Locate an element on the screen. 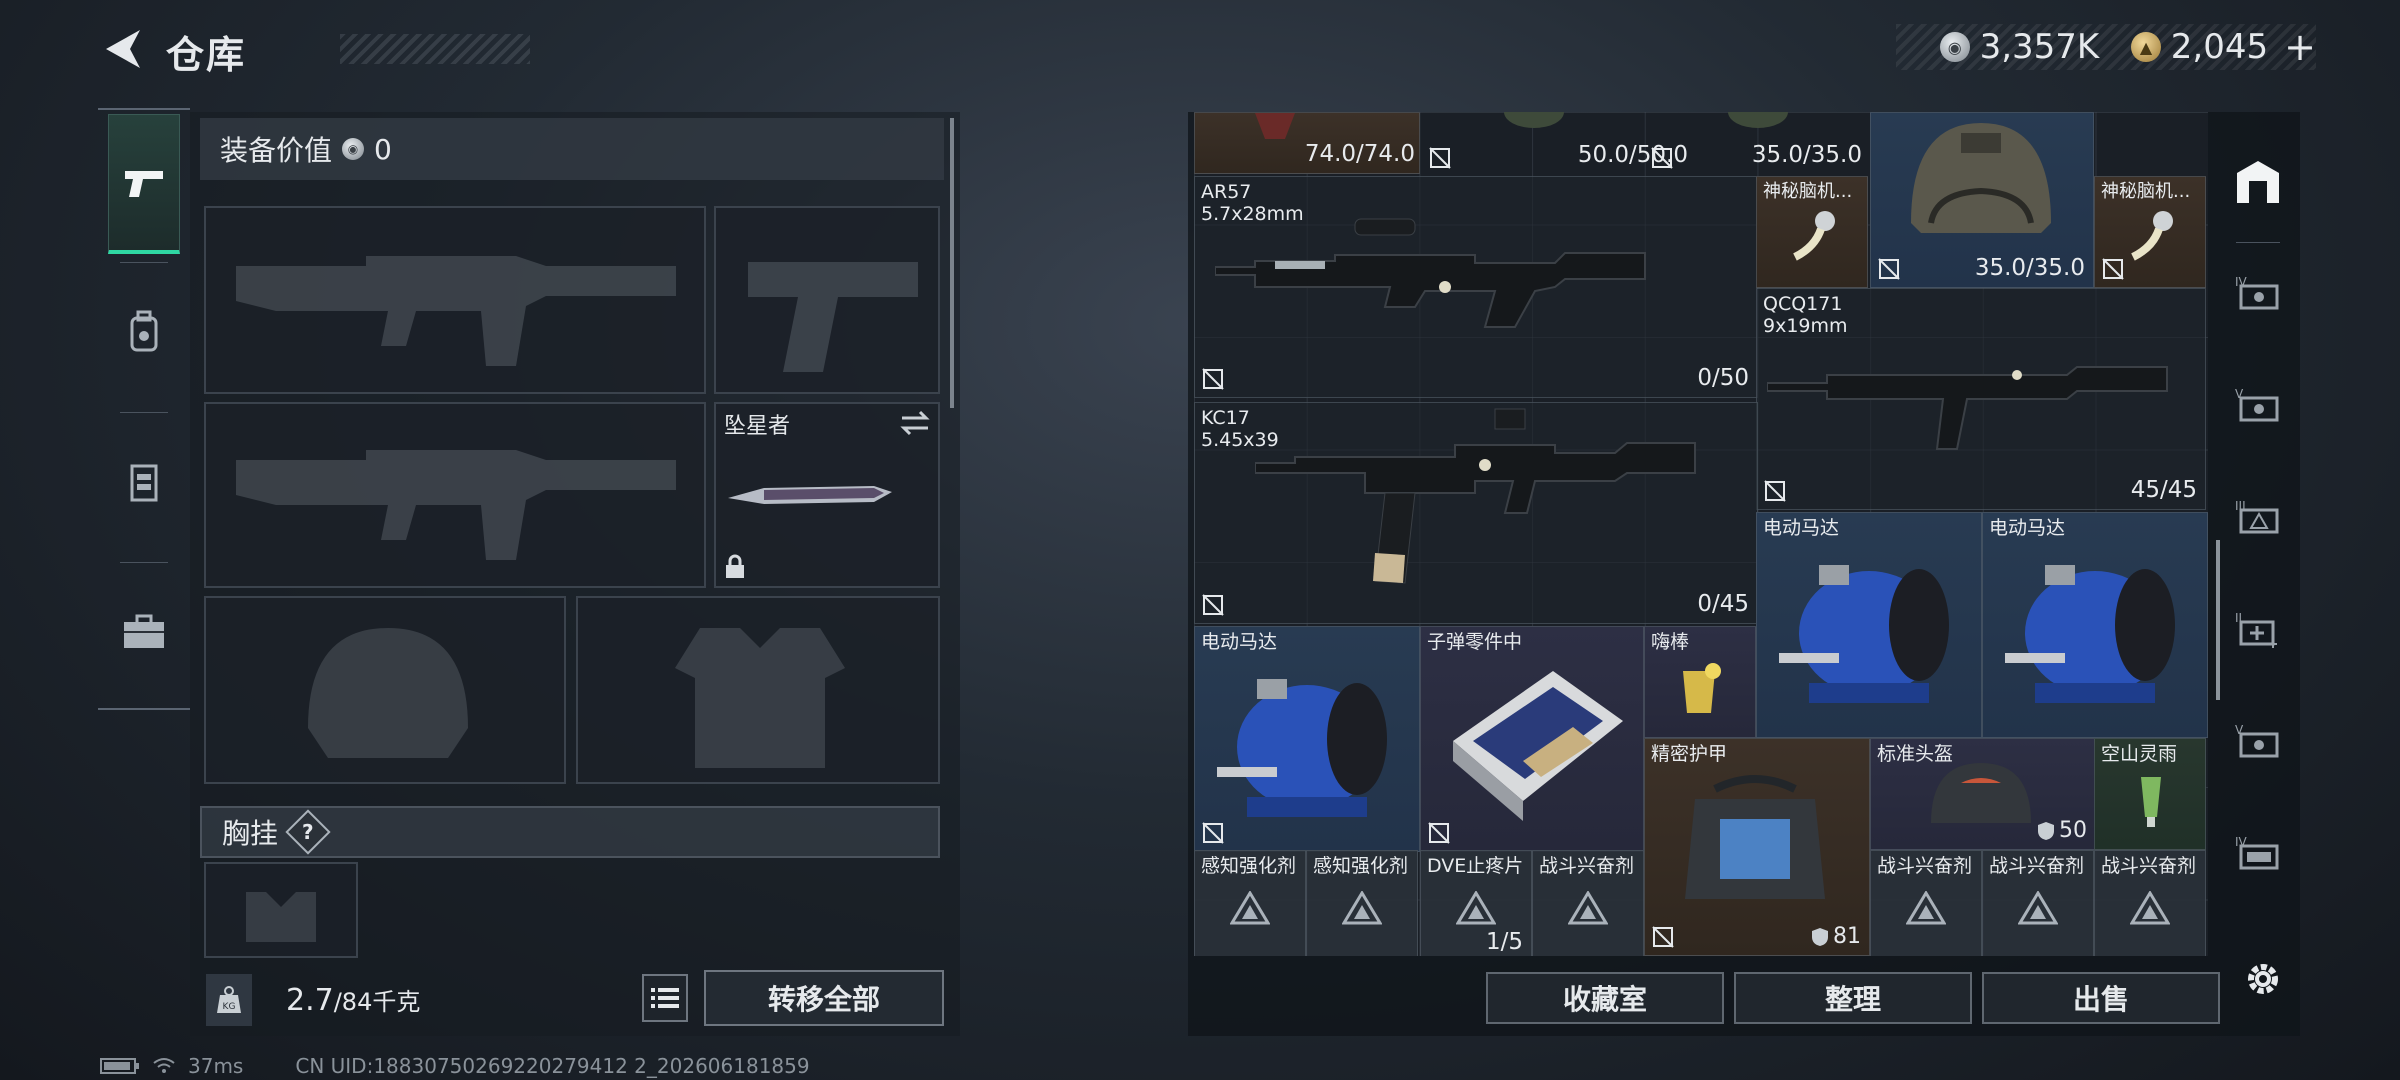 The height and width of the screenshot is (1080, 2400). smg-icon is located at coordinates (1967, 408).